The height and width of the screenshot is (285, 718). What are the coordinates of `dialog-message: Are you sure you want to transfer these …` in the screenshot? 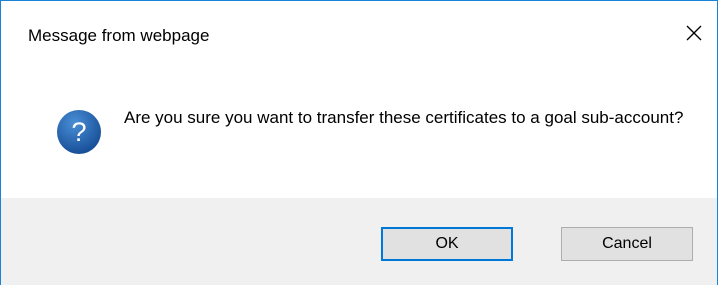 It's located at (404, 117).